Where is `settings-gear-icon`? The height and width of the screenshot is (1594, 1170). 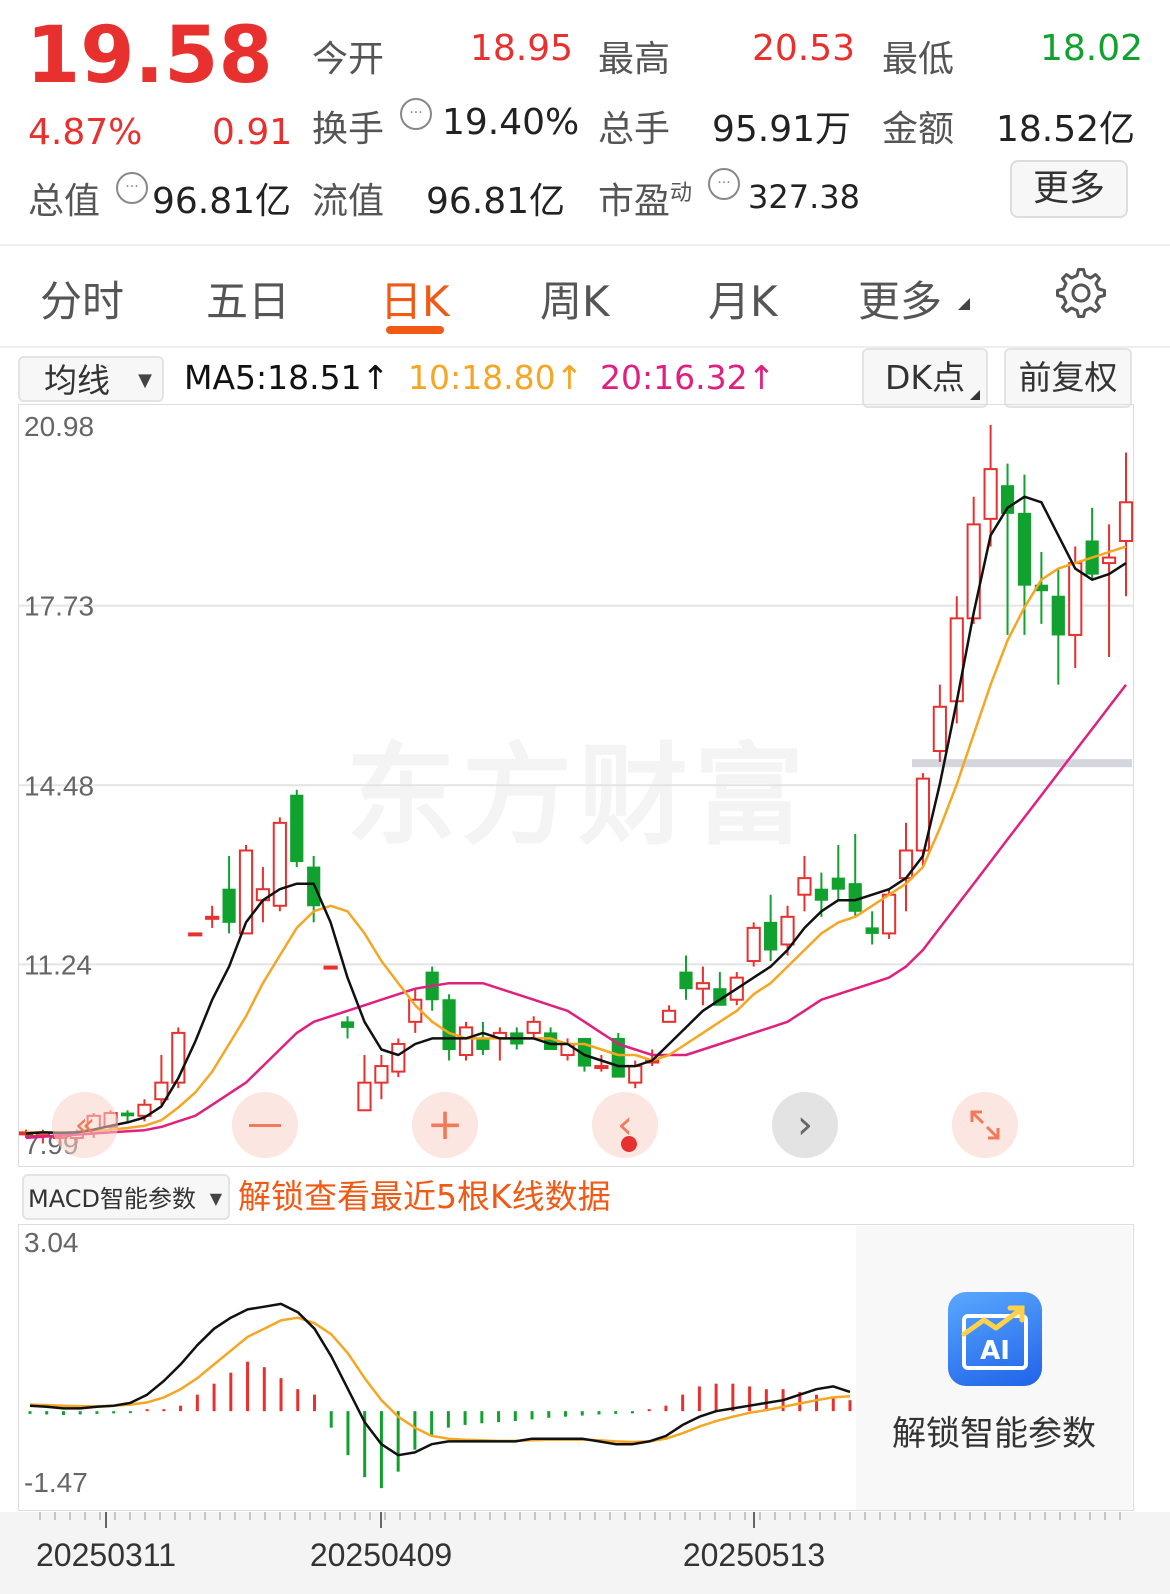 settings-gear-icon is located at coordinates (1081, 293).